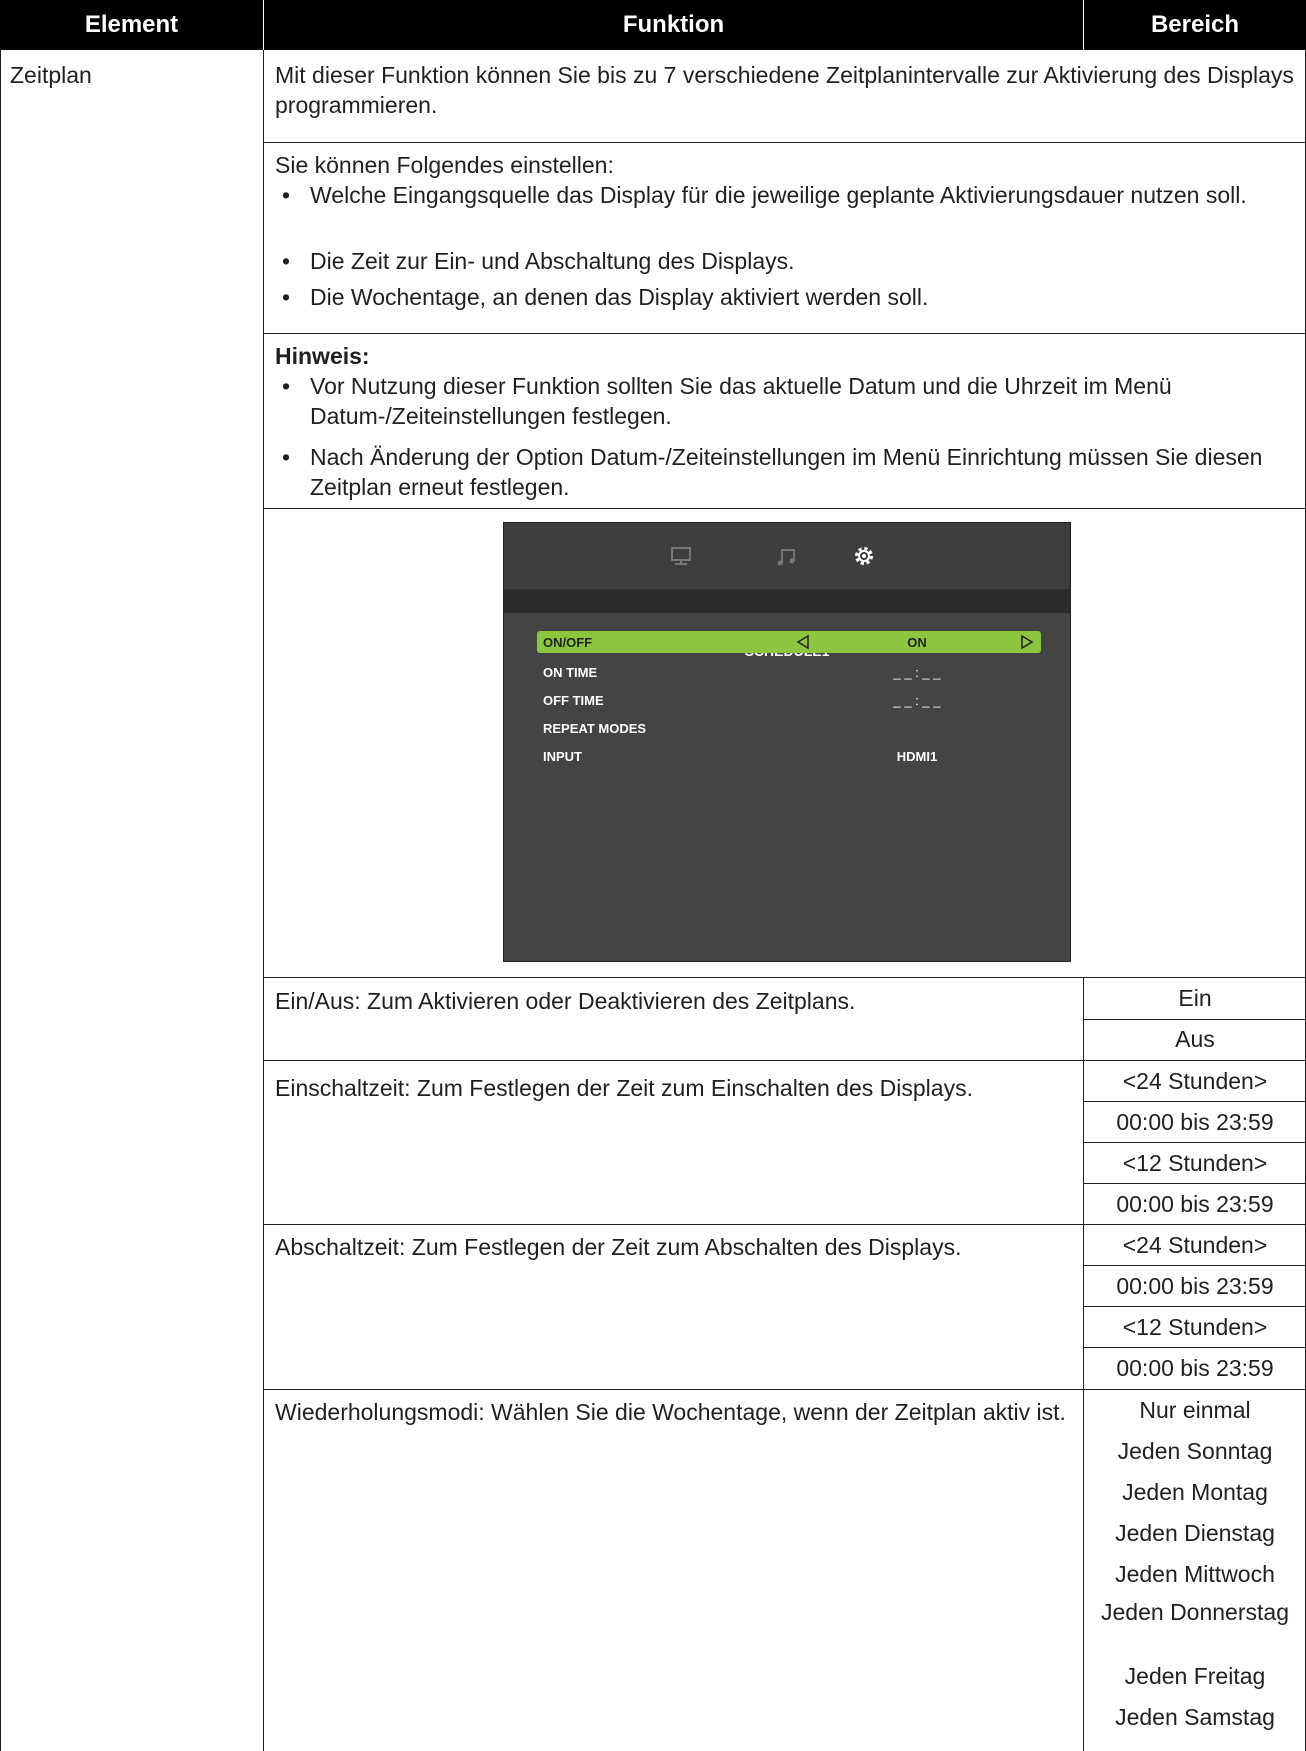 This screenshot has height=1751, width=1306. I want to click on osd-tab-bar, so click(787, 556).